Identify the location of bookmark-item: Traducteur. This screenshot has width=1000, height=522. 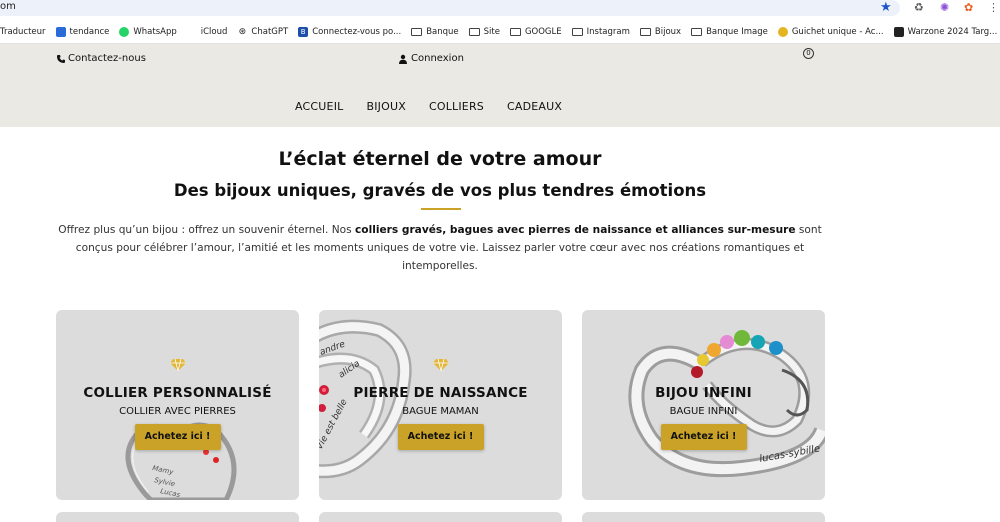
(23, 32).